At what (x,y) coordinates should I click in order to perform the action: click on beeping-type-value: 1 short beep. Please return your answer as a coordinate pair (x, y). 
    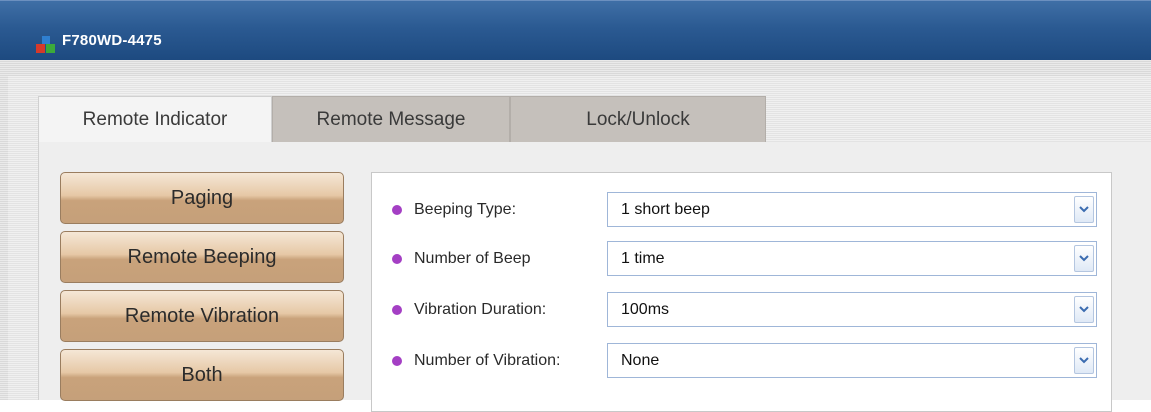
    Looking at the image, I should click on (665, 209).